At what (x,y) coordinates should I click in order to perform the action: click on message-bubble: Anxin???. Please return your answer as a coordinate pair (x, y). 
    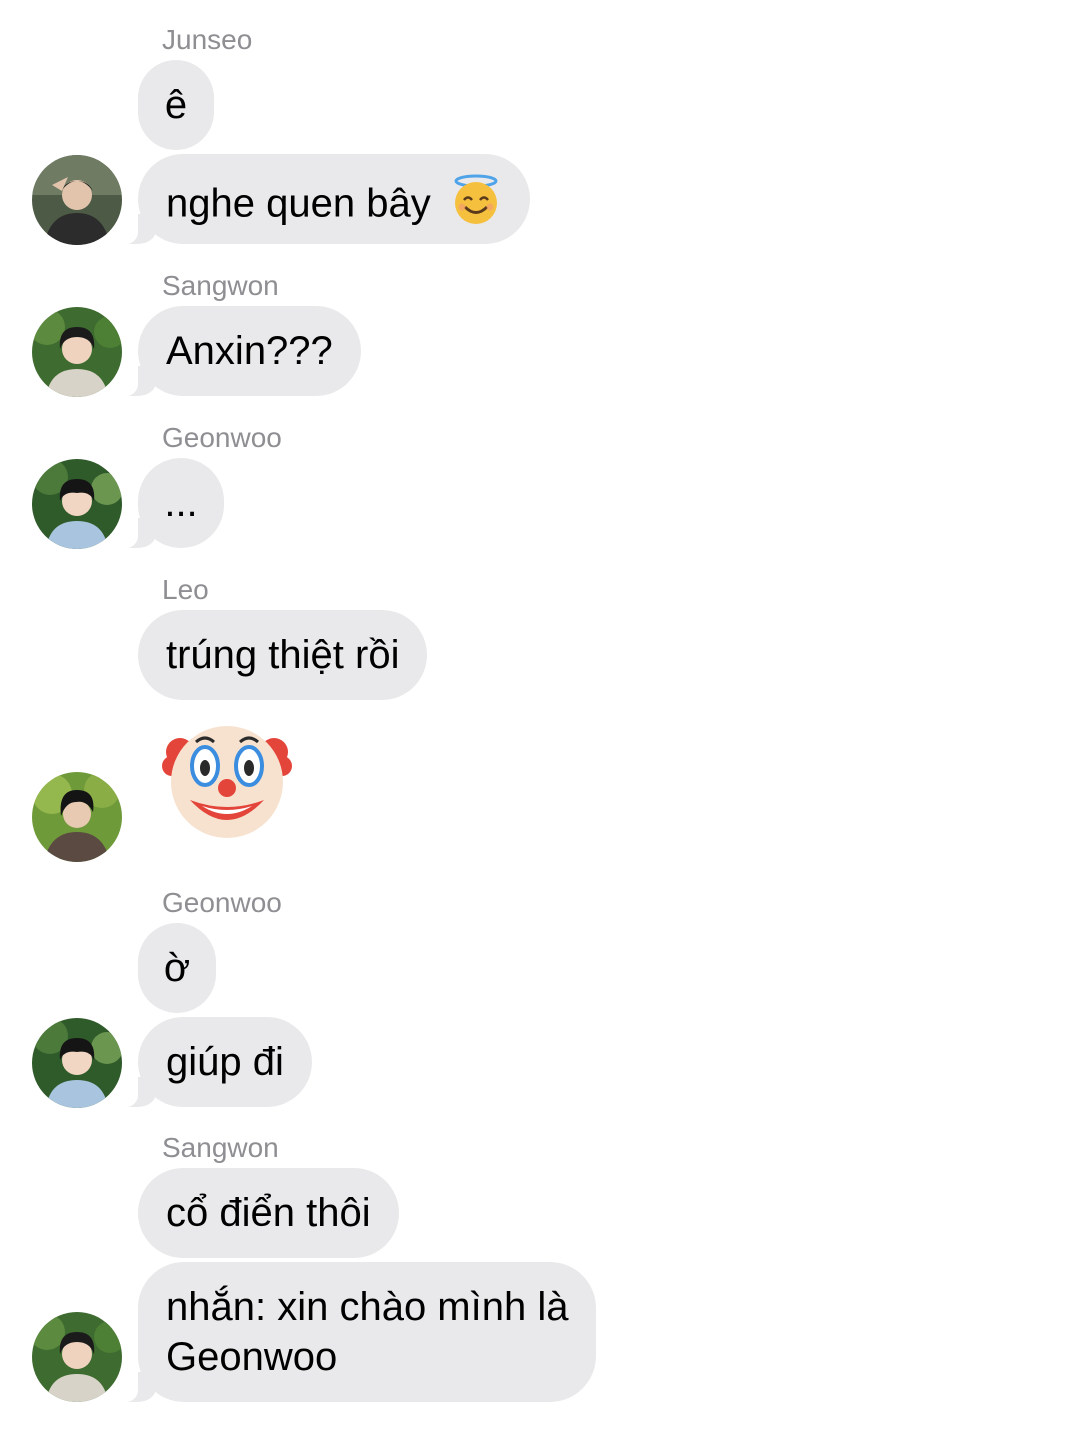
    Looking at the image, I should click on (240, 351).